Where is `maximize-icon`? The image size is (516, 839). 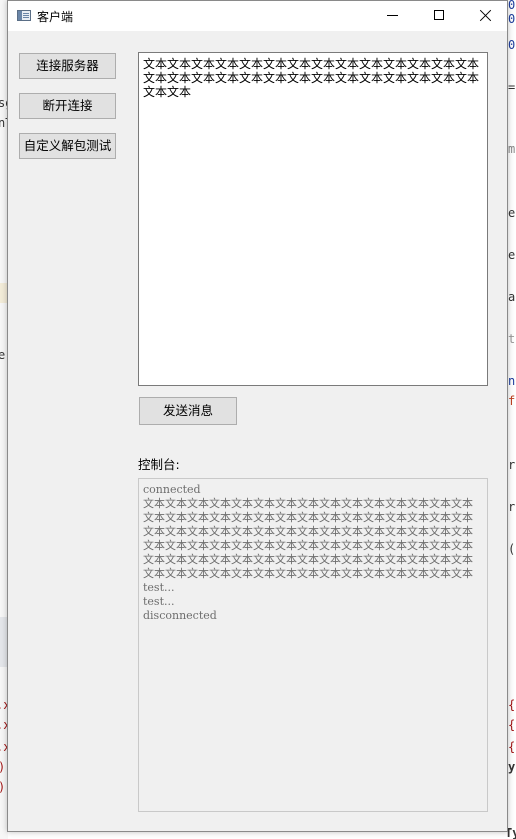
maximize-icon is located at coordinates (439, 15).